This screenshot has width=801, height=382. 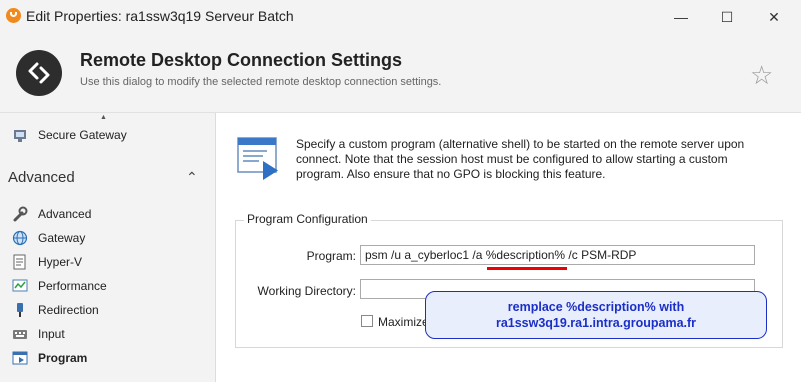 What do you see at coordinates (331, 256) in the screenshot?
I see `program-label: Program:` at bounding box center [331, 256].